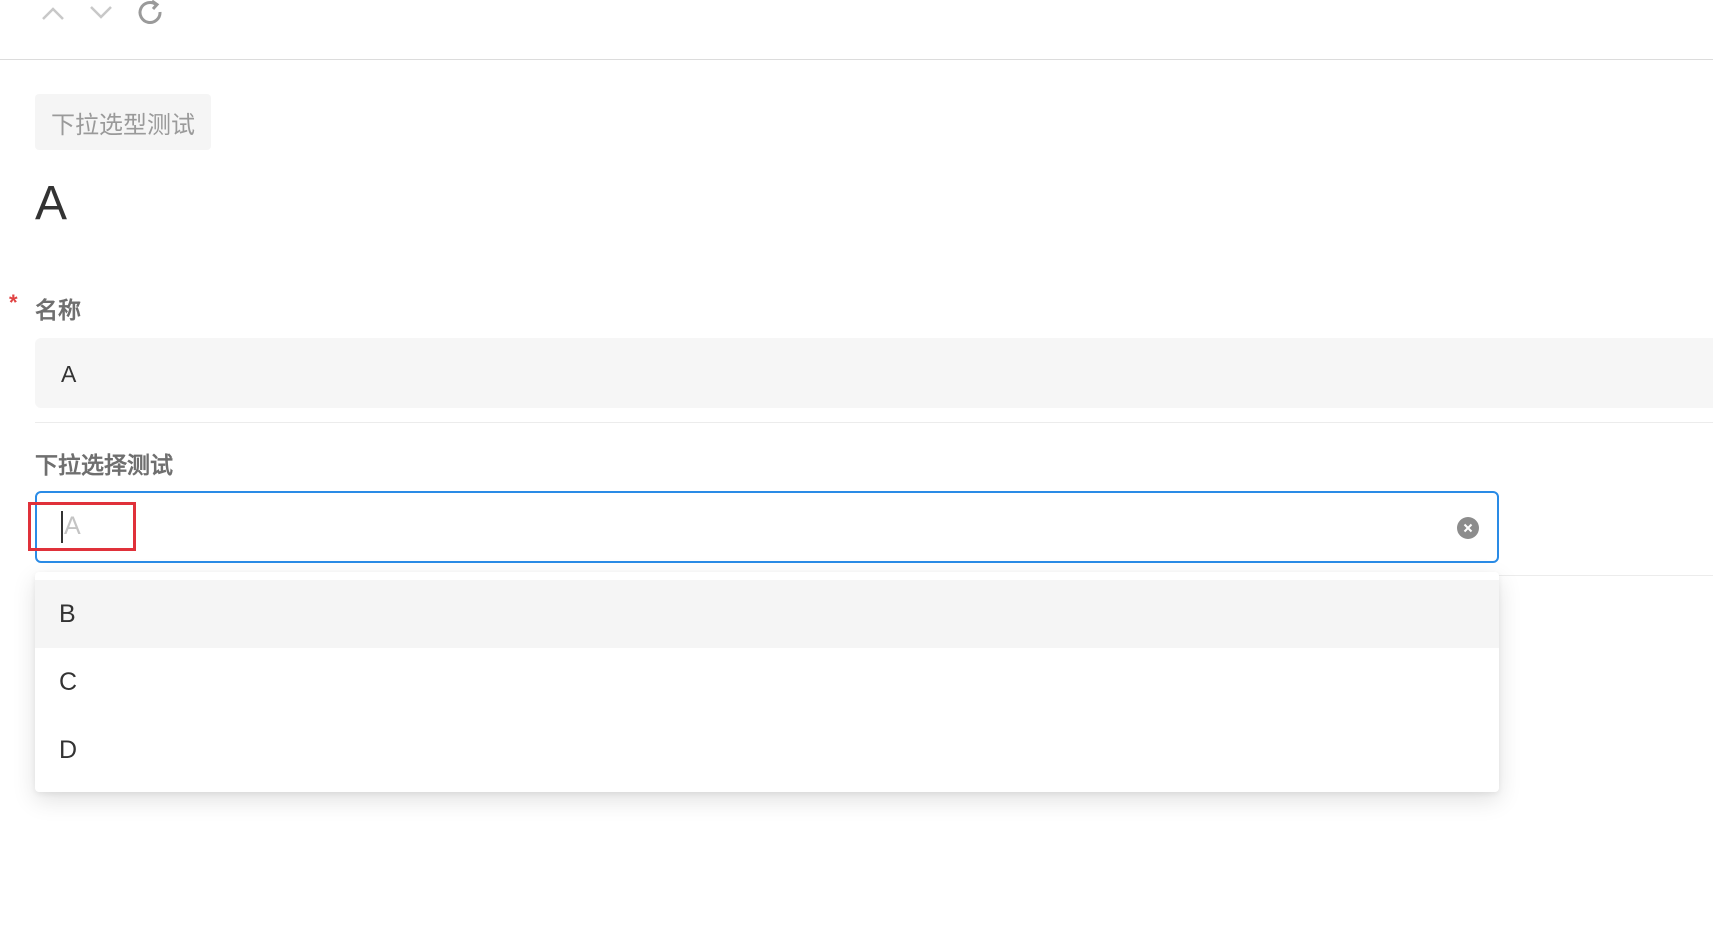  Describe the element at coordinates (68, 682) in the screenshot. I see `option-label: C` at that location.